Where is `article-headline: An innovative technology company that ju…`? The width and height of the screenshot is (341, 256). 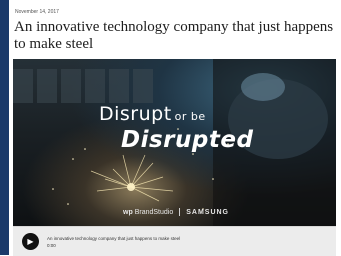
article-headline: An innovative technology company that ju… is located at coordinates (175, 36).